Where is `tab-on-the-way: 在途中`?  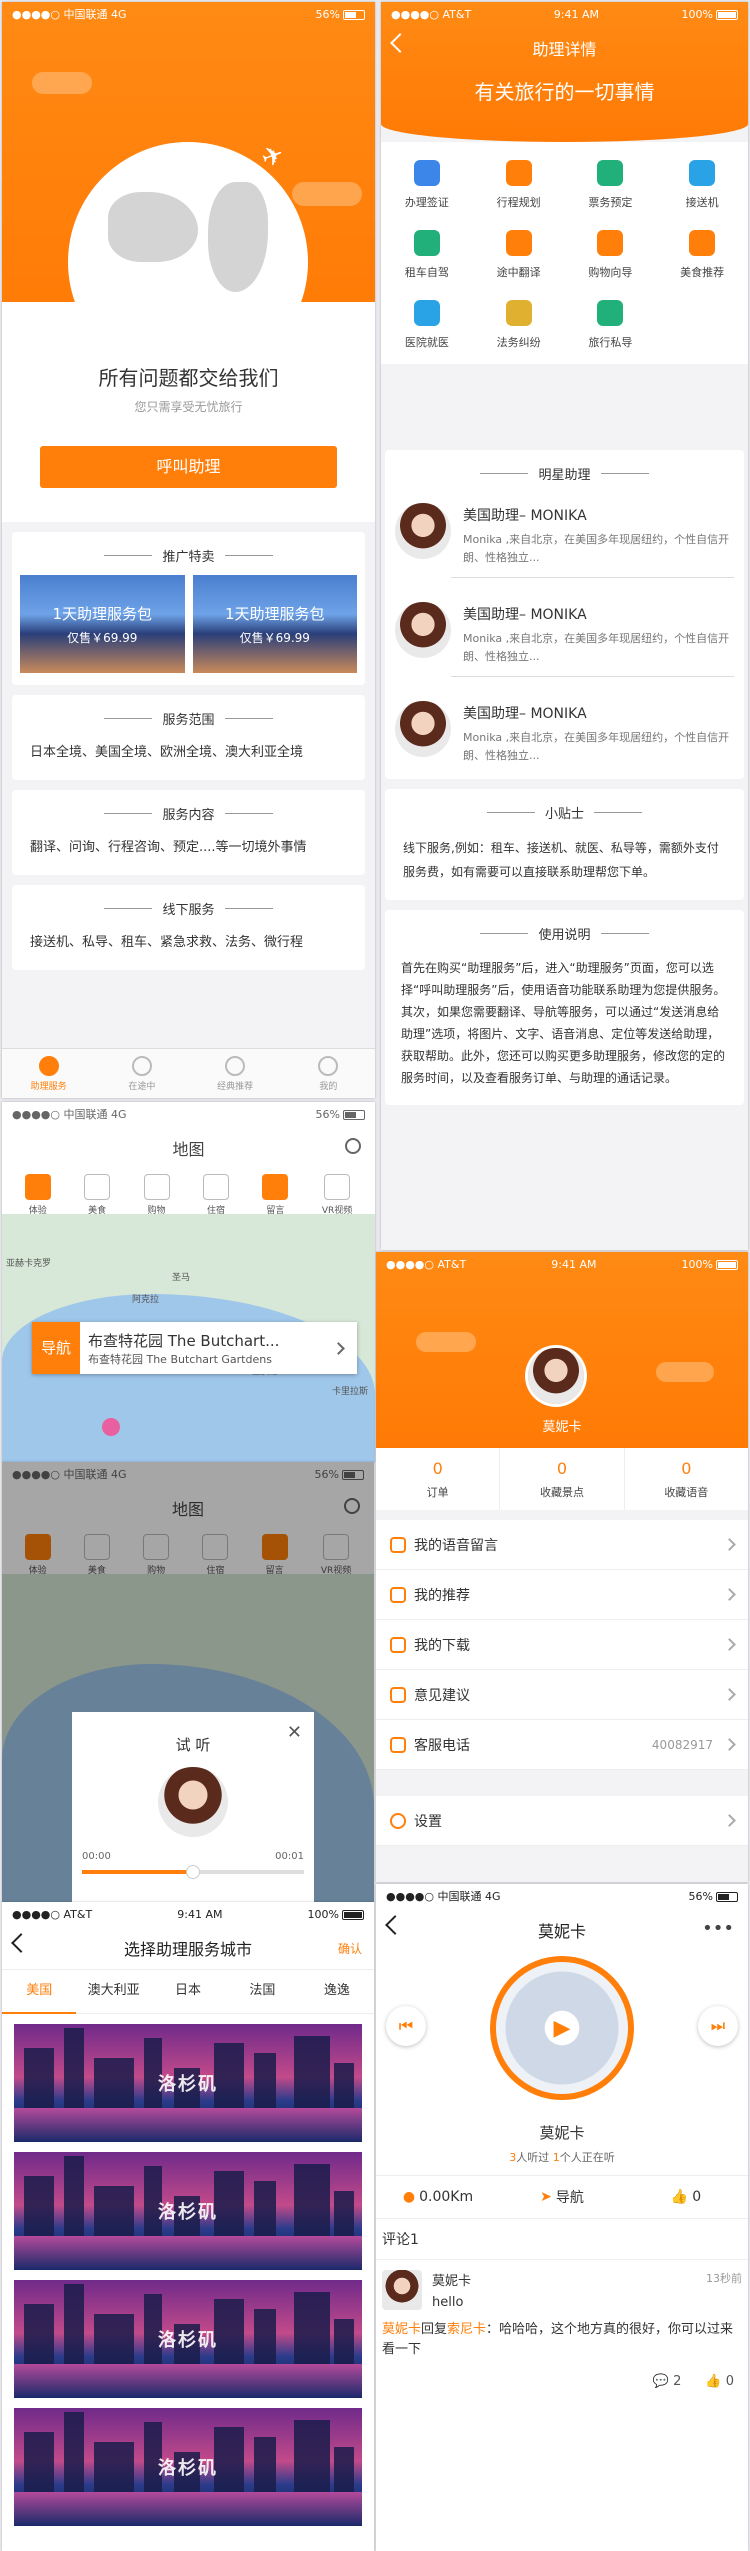 tab-on-the-way: 在途中 is located at coordinates (141, 1073).